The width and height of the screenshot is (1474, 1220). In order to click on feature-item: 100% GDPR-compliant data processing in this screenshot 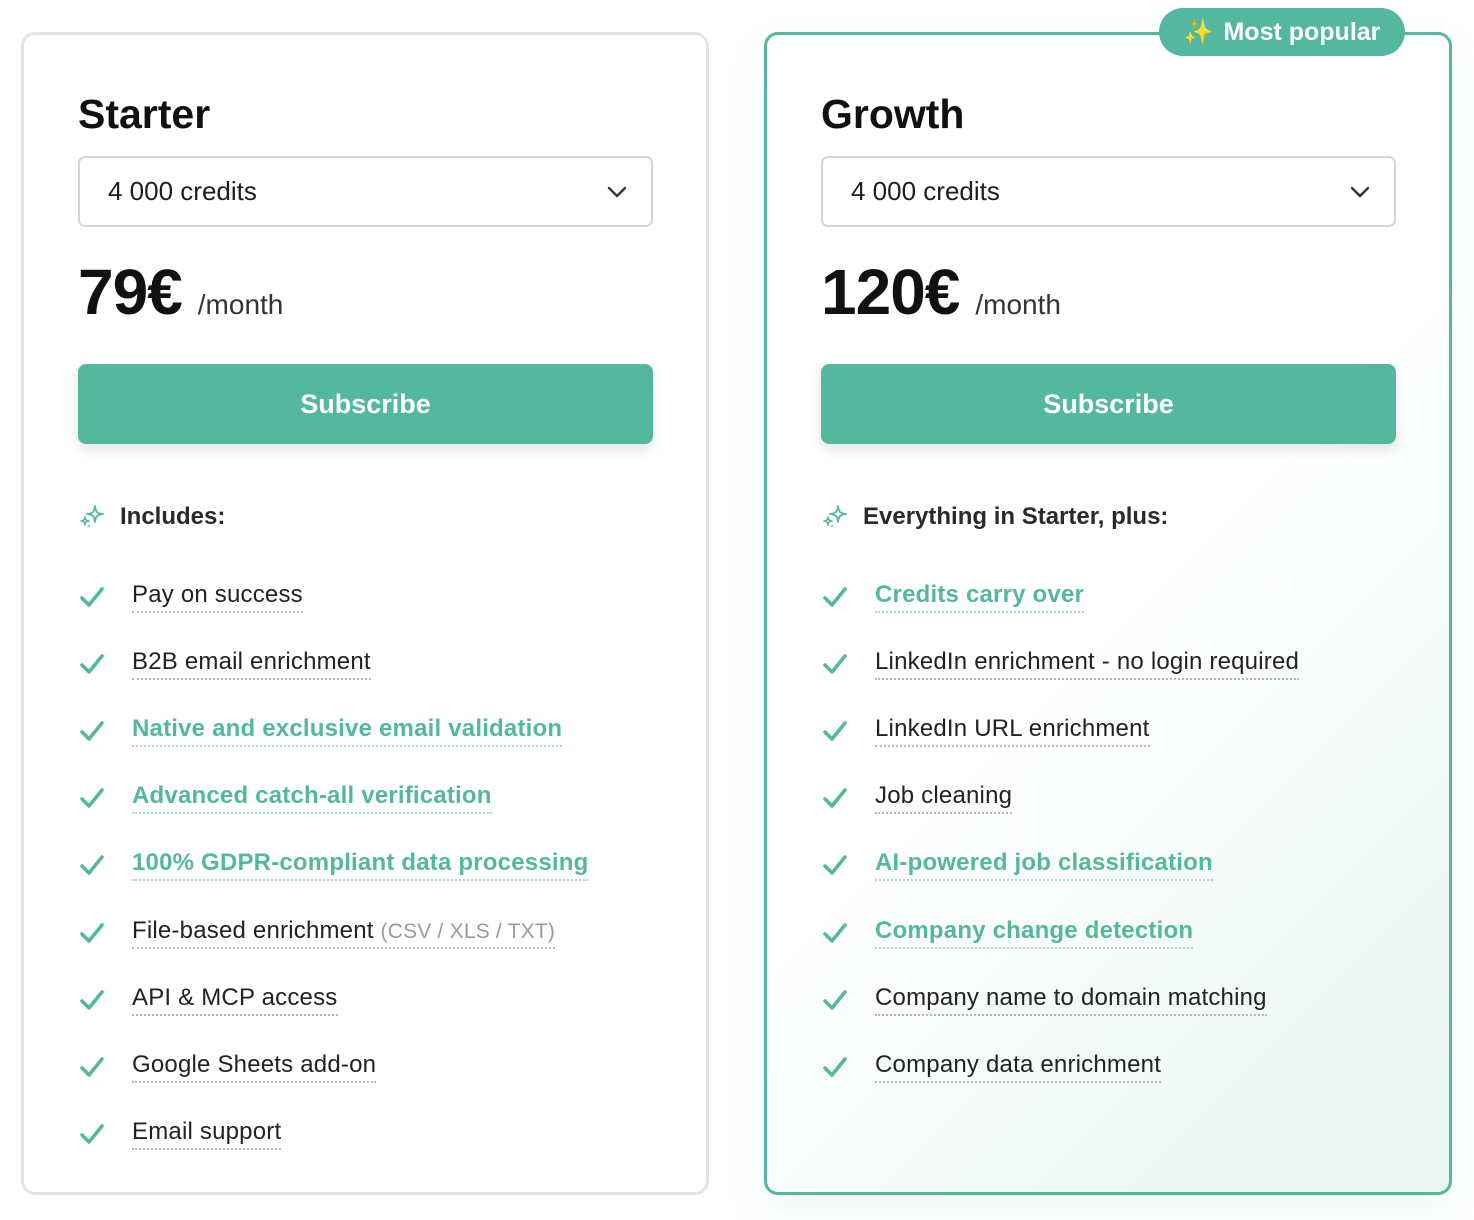, I will do `click(378, 865)`.